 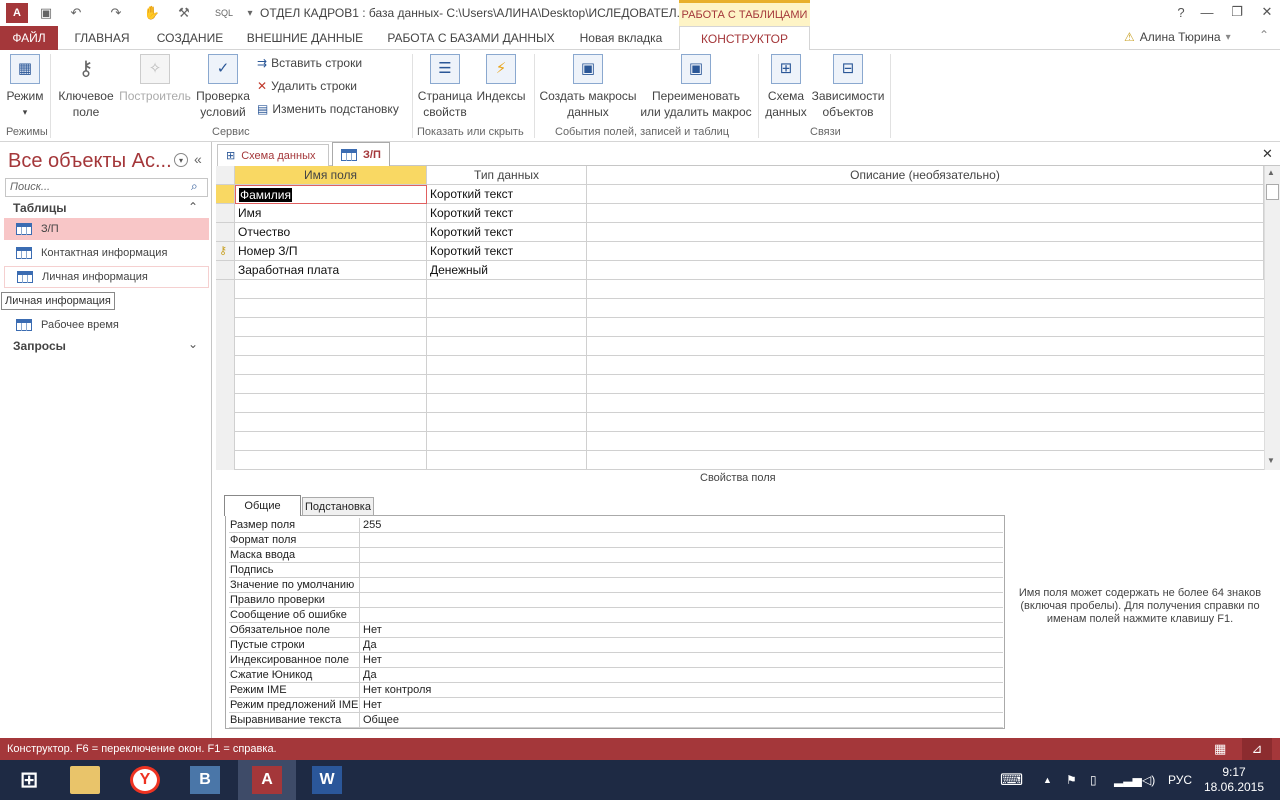 What do you see at coordinates (331, 194) in the screenshot?
I see `table-row: Фамилия` at bounding box center [331, 194].